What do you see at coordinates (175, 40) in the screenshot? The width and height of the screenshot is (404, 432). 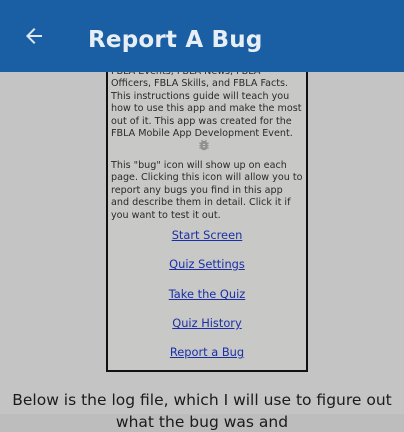 I see `page-title: Report A Bug` at bounding box center [175, 40].